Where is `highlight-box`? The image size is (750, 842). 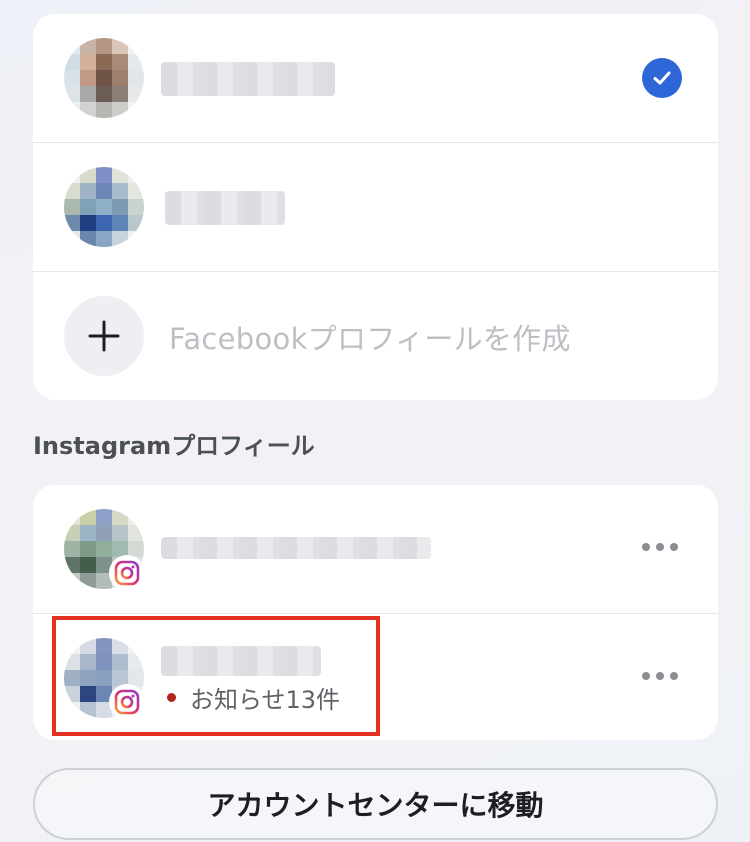 highlight-box is located at coordinates (216, 676).